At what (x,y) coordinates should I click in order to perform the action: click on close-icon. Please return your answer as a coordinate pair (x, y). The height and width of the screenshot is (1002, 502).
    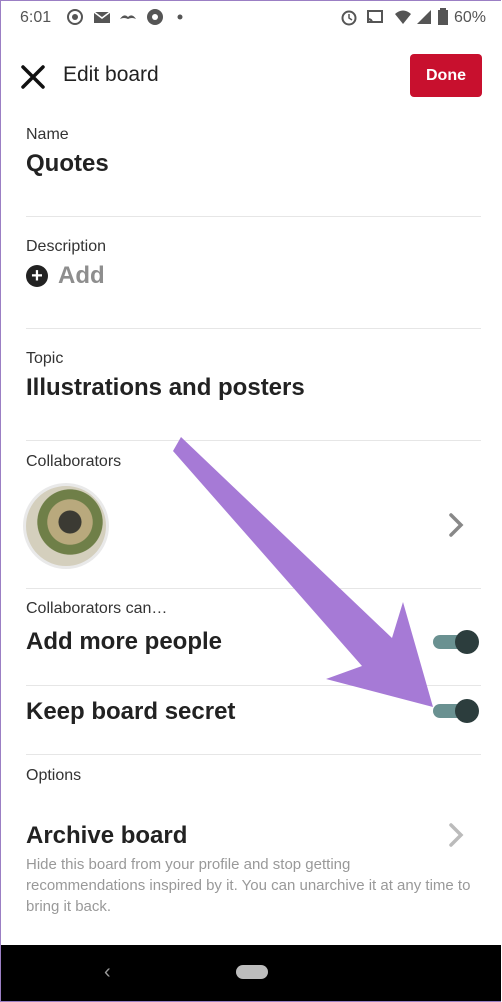
    Looking at the image, I should click on (33, 77).